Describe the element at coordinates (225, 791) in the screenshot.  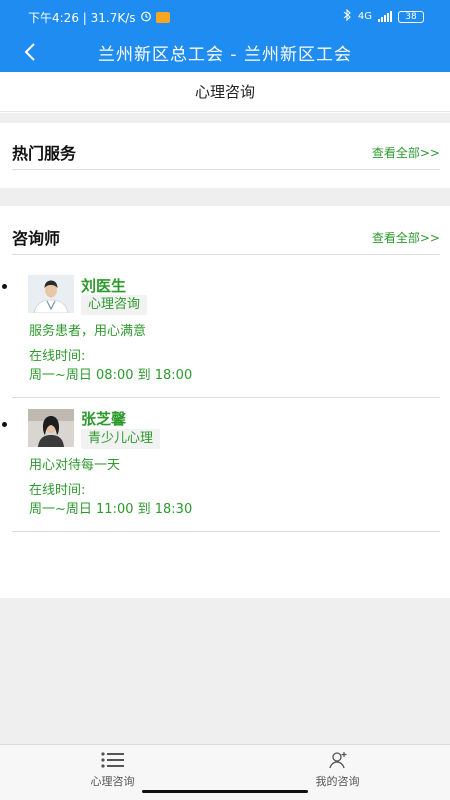
I see `home-indicator` at that location.